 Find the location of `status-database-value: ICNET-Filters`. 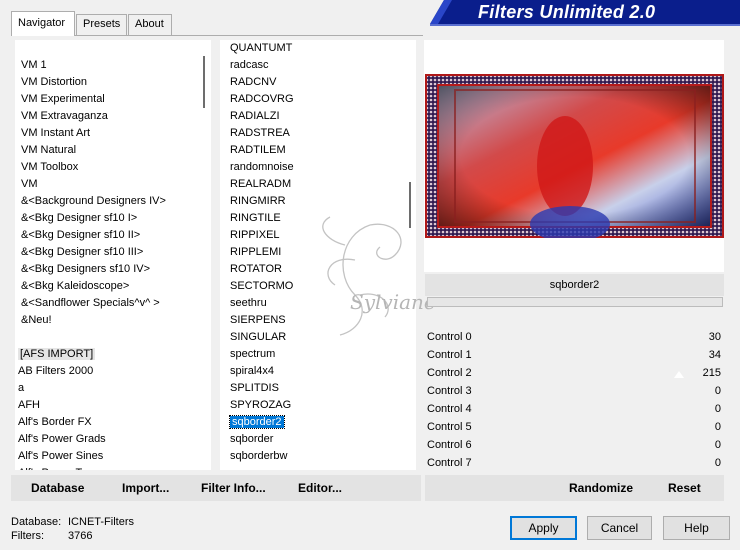

status-database-value: ICNET-Filters is located at coordinates (101, 522).